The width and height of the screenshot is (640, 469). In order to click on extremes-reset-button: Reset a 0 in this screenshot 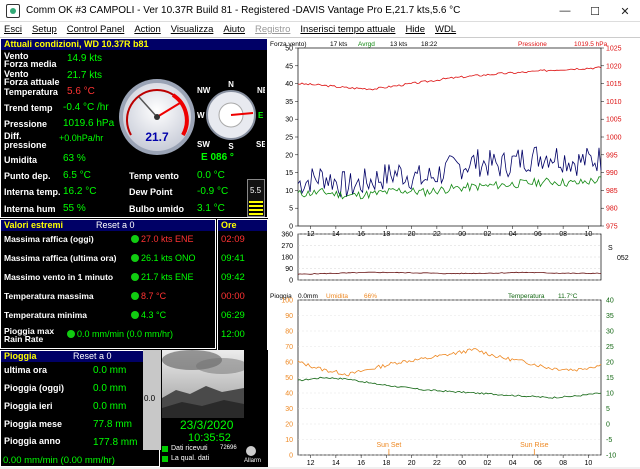, I will do `click(115, 225)`.